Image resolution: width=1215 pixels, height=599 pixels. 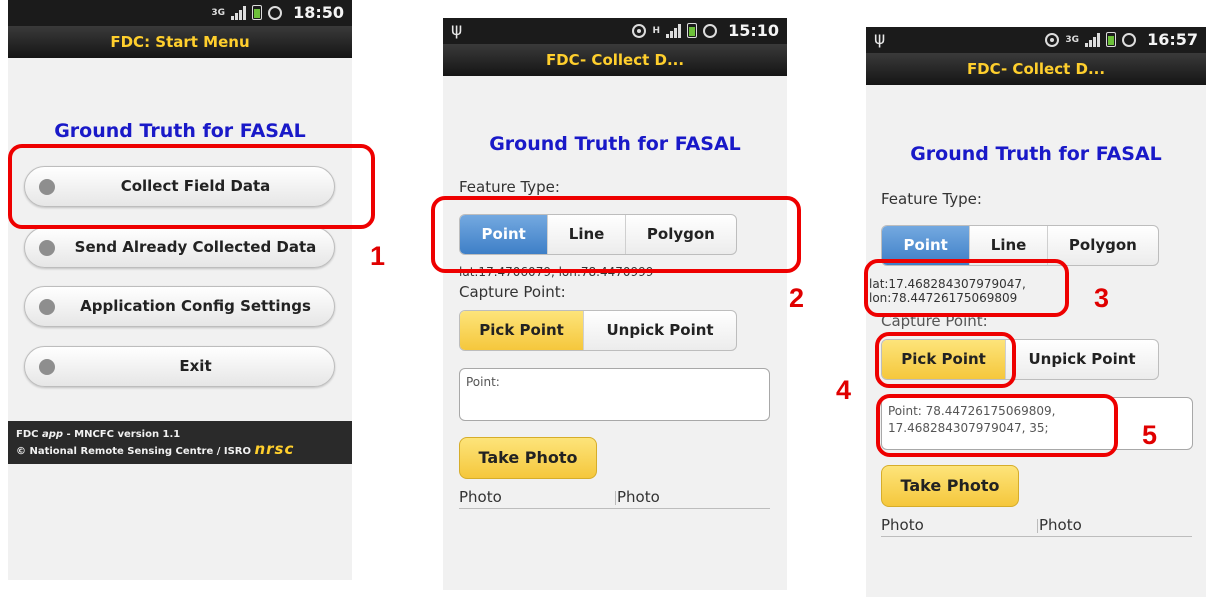 What do you see at coordinates (195, 306) in the screenshot?
I see `button-label: Application Config Settings` at bounding box center [195, 306].